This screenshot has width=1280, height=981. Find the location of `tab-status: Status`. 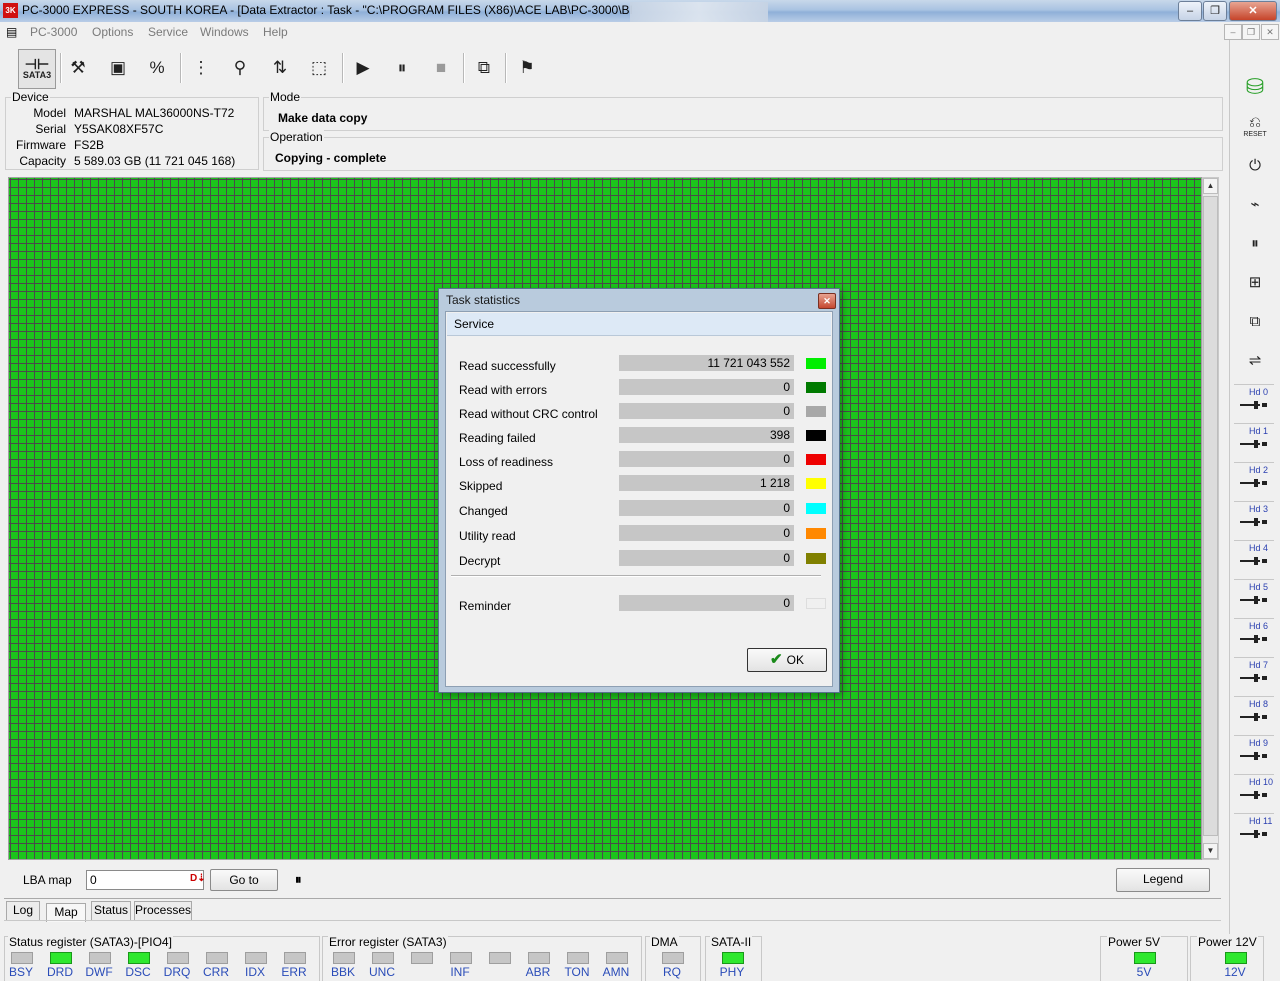

tab-status: Status is located at coordinates (111, 911).